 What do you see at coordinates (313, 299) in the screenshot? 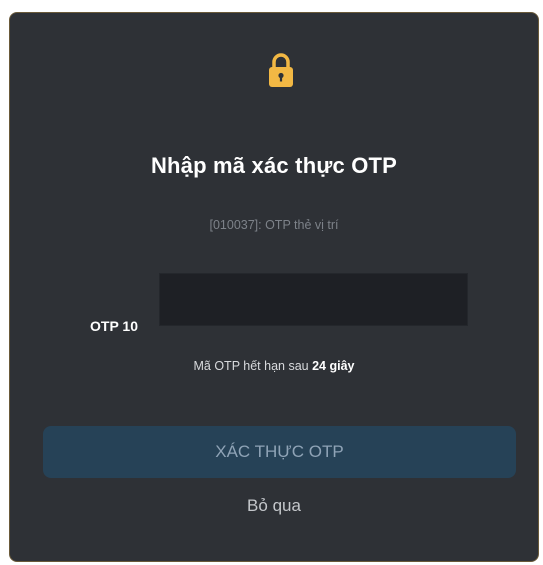
I see `otp-input` at bounding box center [313, 299].